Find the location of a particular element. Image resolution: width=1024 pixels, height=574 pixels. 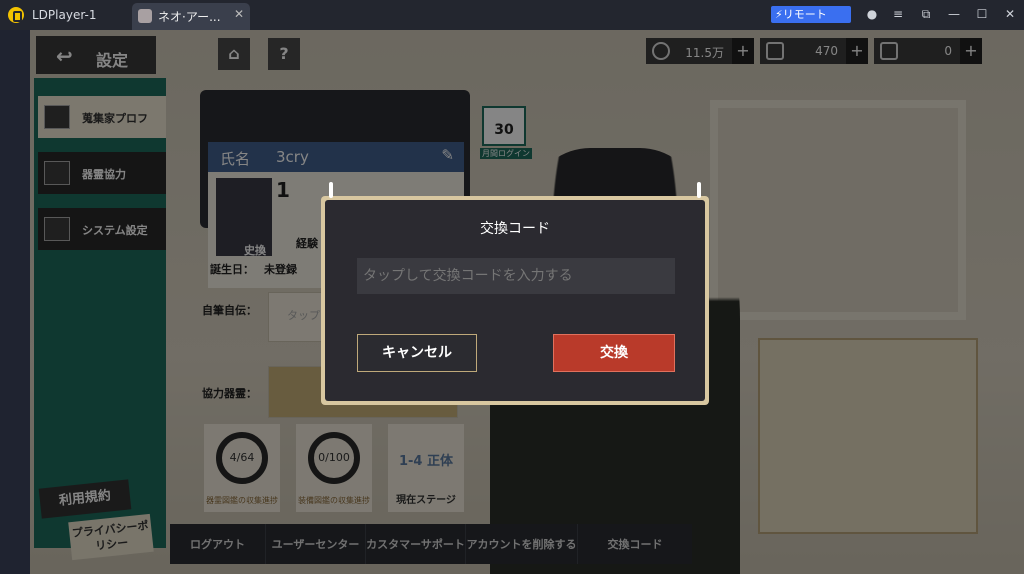

cancel-button: キャンセル is located at coordinates (417, 353).